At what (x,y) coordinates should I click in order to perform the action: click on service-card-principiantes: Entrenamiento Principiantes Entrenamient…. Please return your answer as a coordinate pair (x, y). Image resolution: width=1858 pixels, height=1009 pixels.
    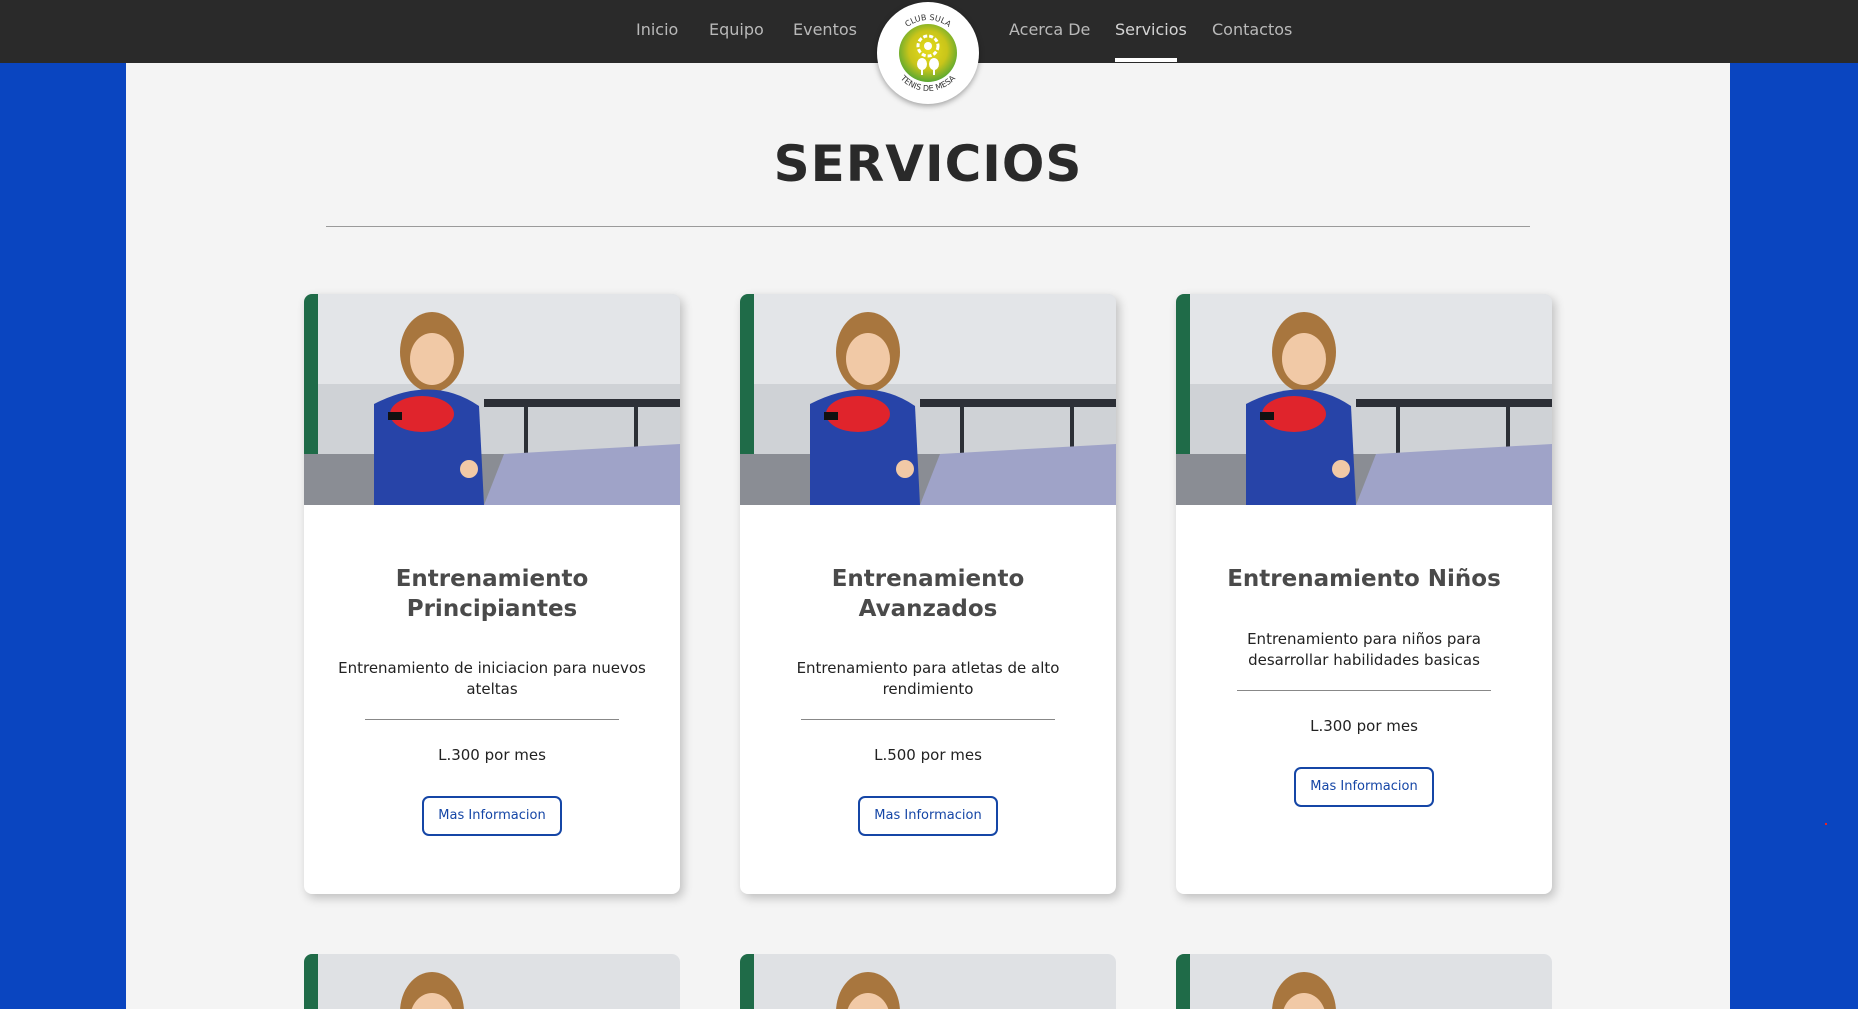
    Looking at the image, I should click on (492, 594).